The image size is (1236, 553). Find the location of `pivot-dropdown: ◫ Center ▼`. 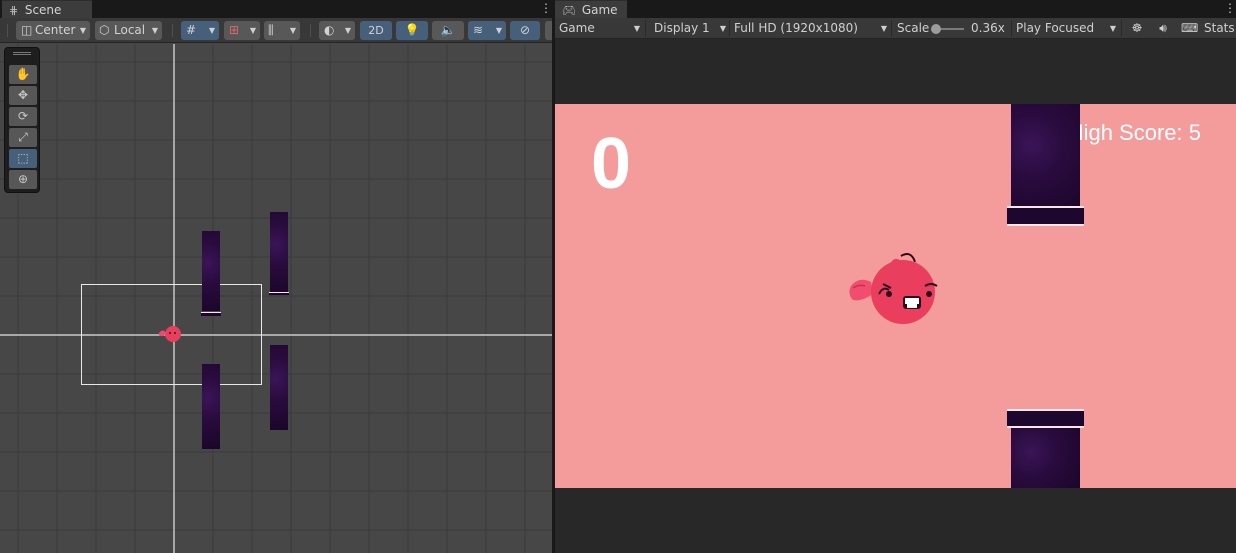

pivot-dropdown: ◫ Center ▼ is located at coordinates (53, 30).